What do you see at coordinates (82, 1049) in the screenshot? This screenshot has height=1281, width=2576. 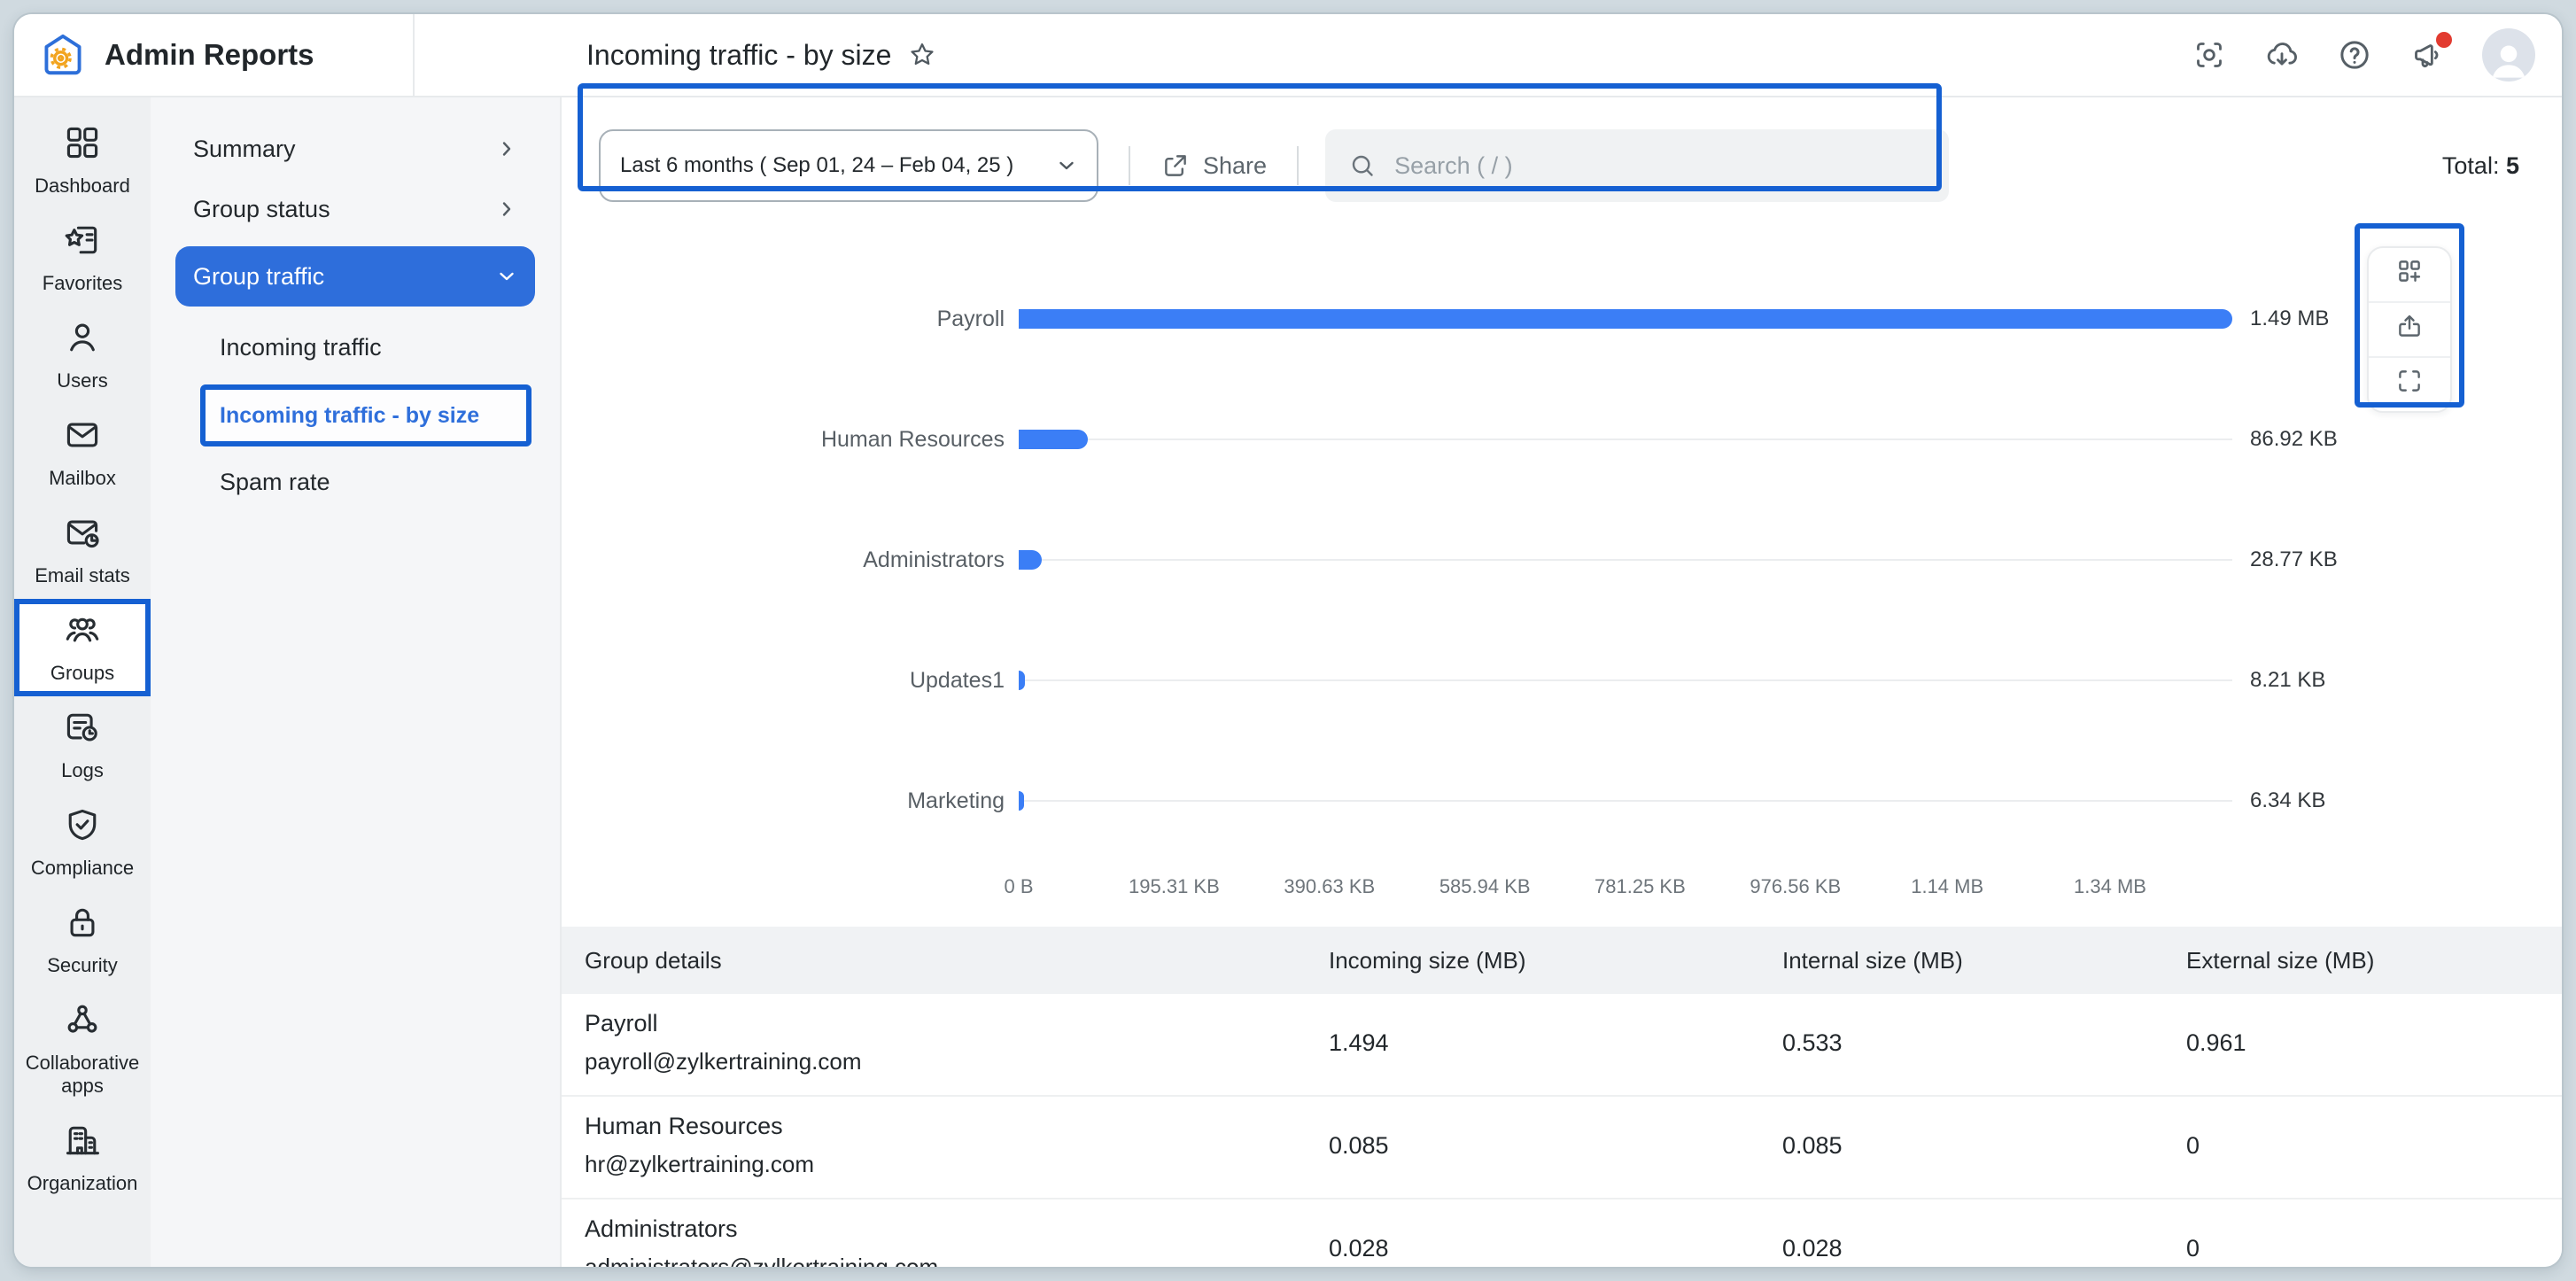 I see `rail-item-collaborative-apps: Collaborative apps` at bounding box center [82, 1049].